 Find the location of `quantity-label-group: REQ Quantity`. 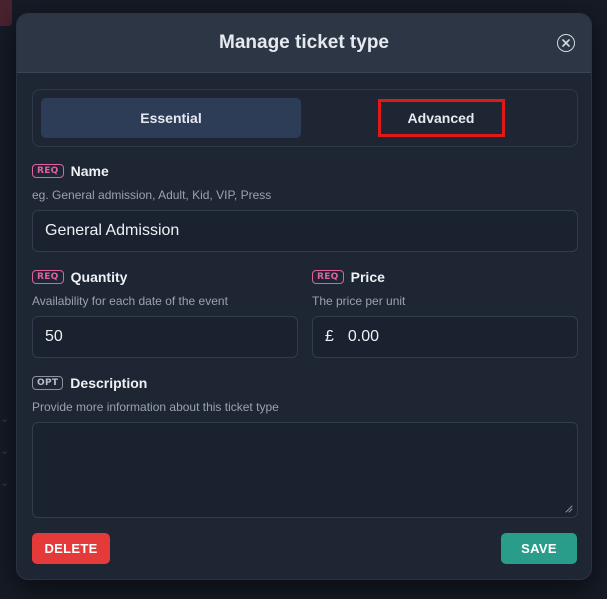

quantity-label-group: REQ Quantity is located at coordinates (79, 277).